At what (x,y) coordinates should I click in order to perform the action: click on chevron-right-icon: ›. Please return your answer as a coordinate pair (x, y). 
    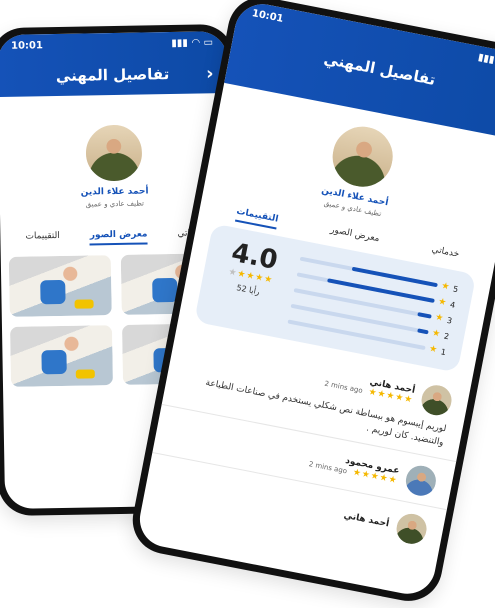
    Looking at the image, I should click on (210, 73).